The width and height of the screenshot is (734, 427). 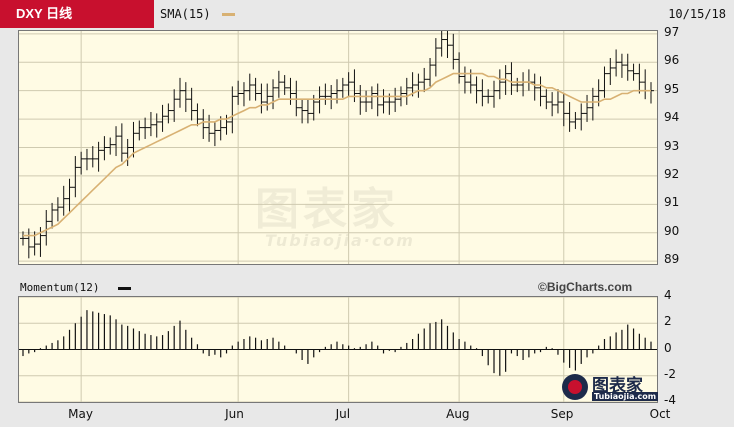 I want to click on x-tick-label: Jul, so click(x=343, y=414).